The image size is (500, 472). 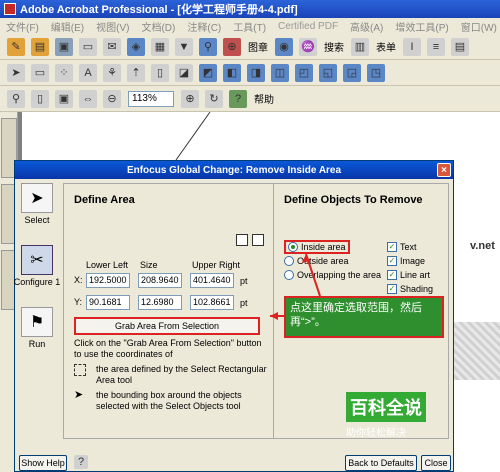 What do you see at coordinates (392, 247) in the screenshot?
I see `check-text-box: ✓` at bounding box center [392, 247].